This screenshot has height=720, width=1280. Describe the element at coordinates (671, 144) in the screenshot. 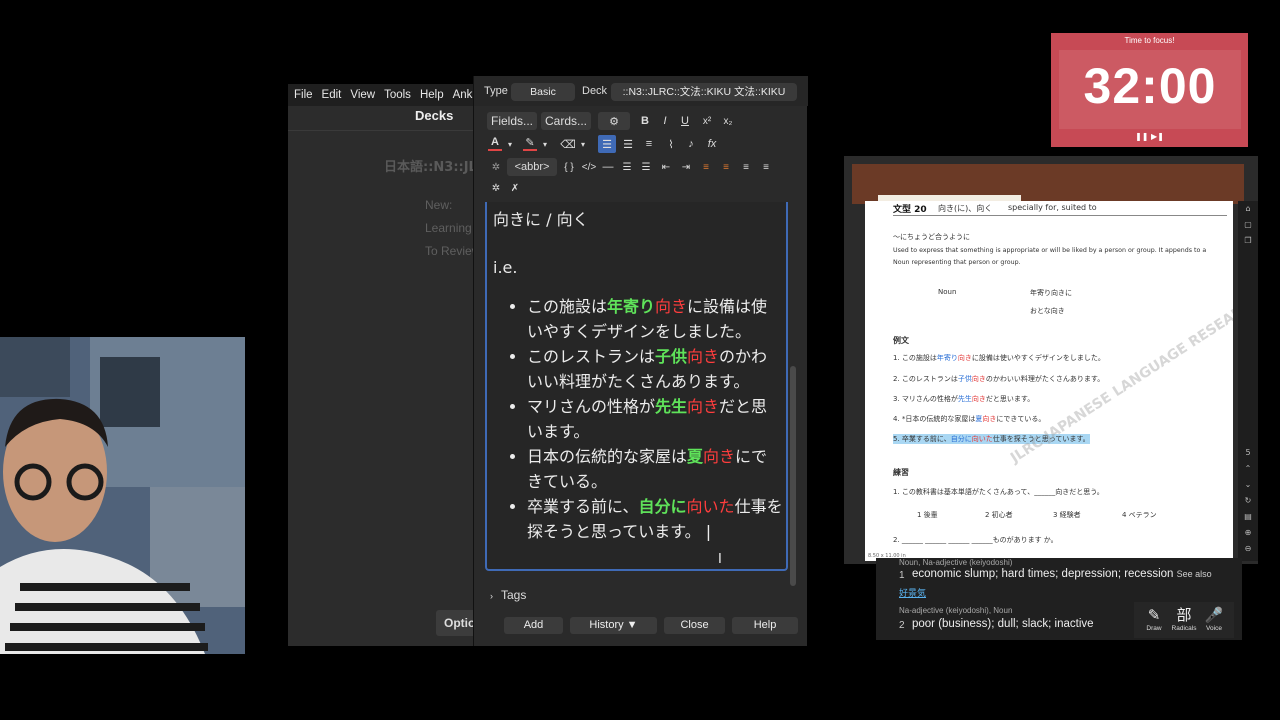

I see `attachment-icon: ⌇` at that location.